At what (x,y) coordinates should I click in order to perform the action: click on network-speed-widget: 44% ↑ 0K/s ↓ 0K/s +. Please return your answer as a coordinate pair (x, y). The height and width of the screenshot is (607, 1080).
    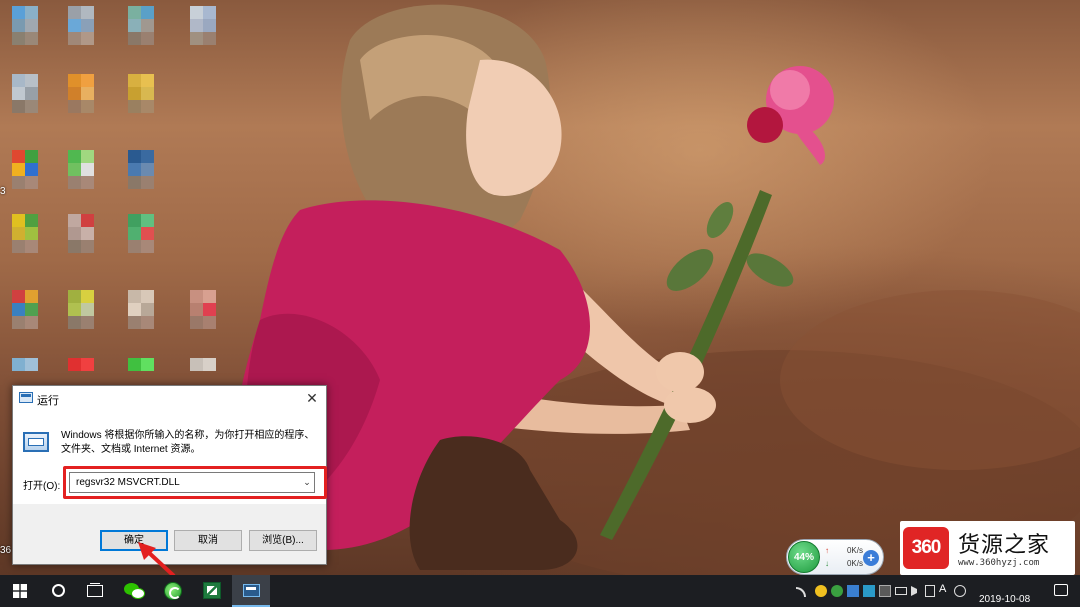
    Looking at the image, I should click on (835, 557).